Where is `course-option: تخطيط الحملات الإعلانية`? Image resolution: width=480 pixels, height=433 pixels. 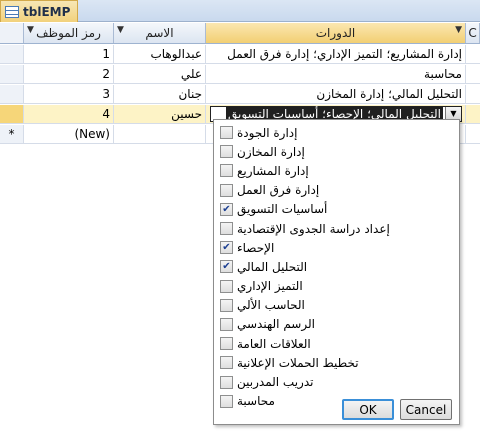
course-option: تخطيط الحملات الإعلانية is located at coordinates (336, 362).